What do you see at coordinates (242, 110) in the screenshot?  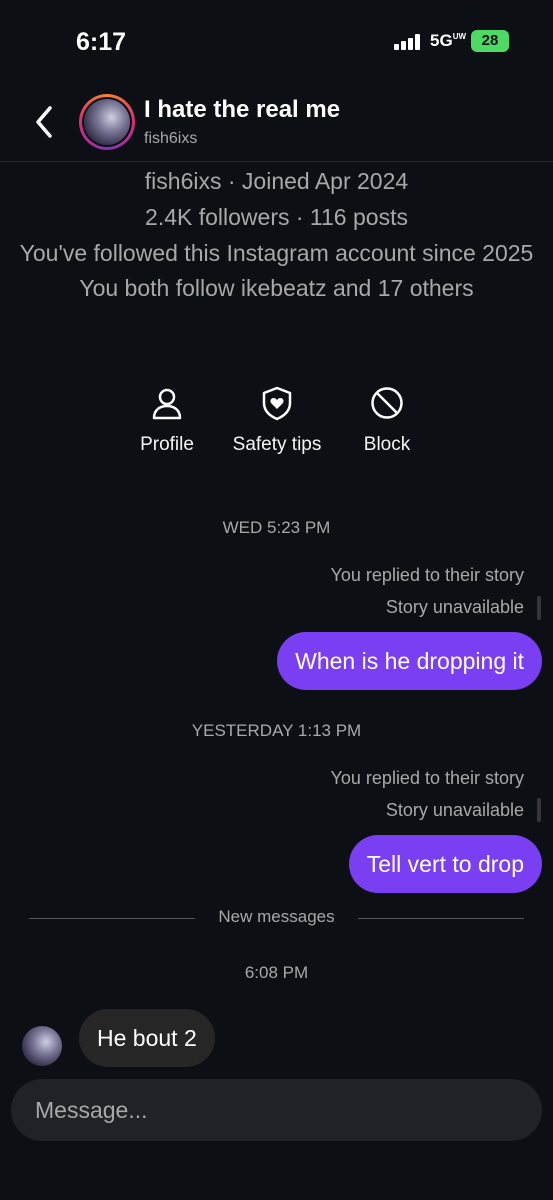 I see `chat-title: I hate the real me` at bounding box center [242, 110].